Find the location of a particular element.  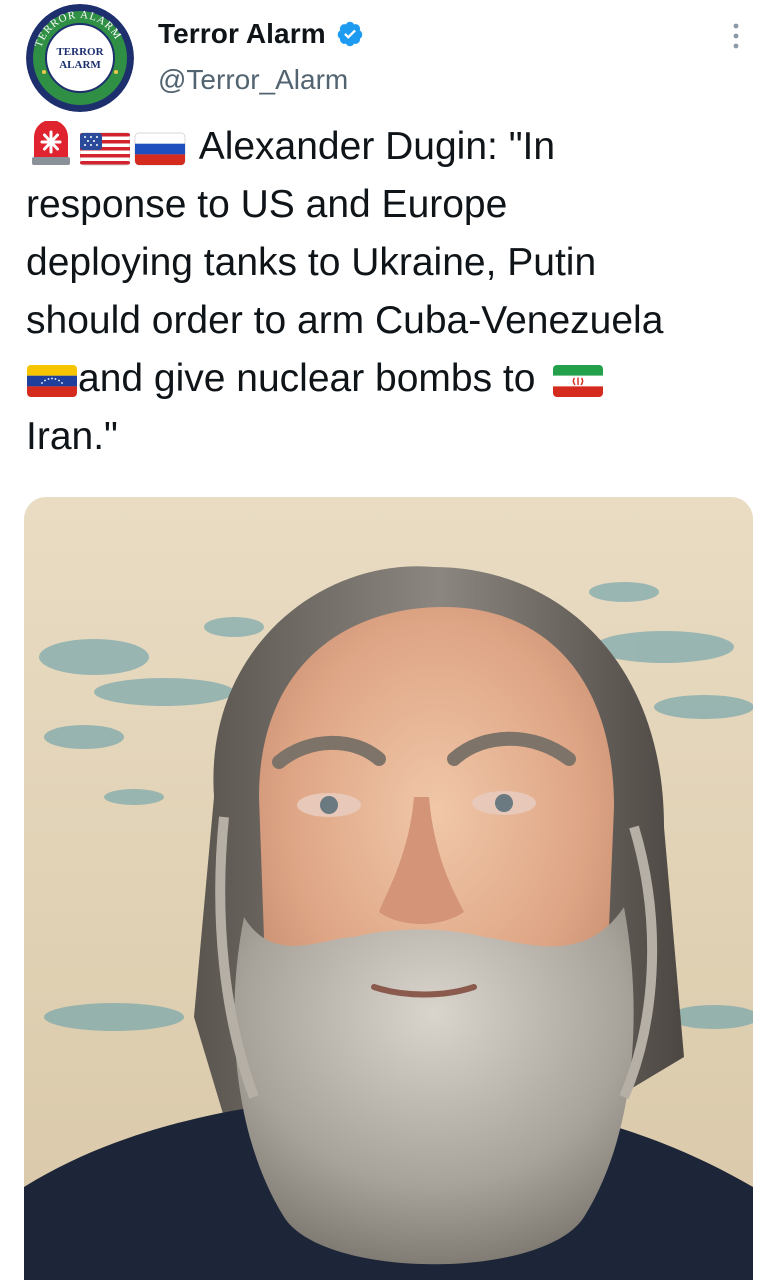

tweet-line-1-text: Alexander Dugin: "In is located at coordinates (377, 146).